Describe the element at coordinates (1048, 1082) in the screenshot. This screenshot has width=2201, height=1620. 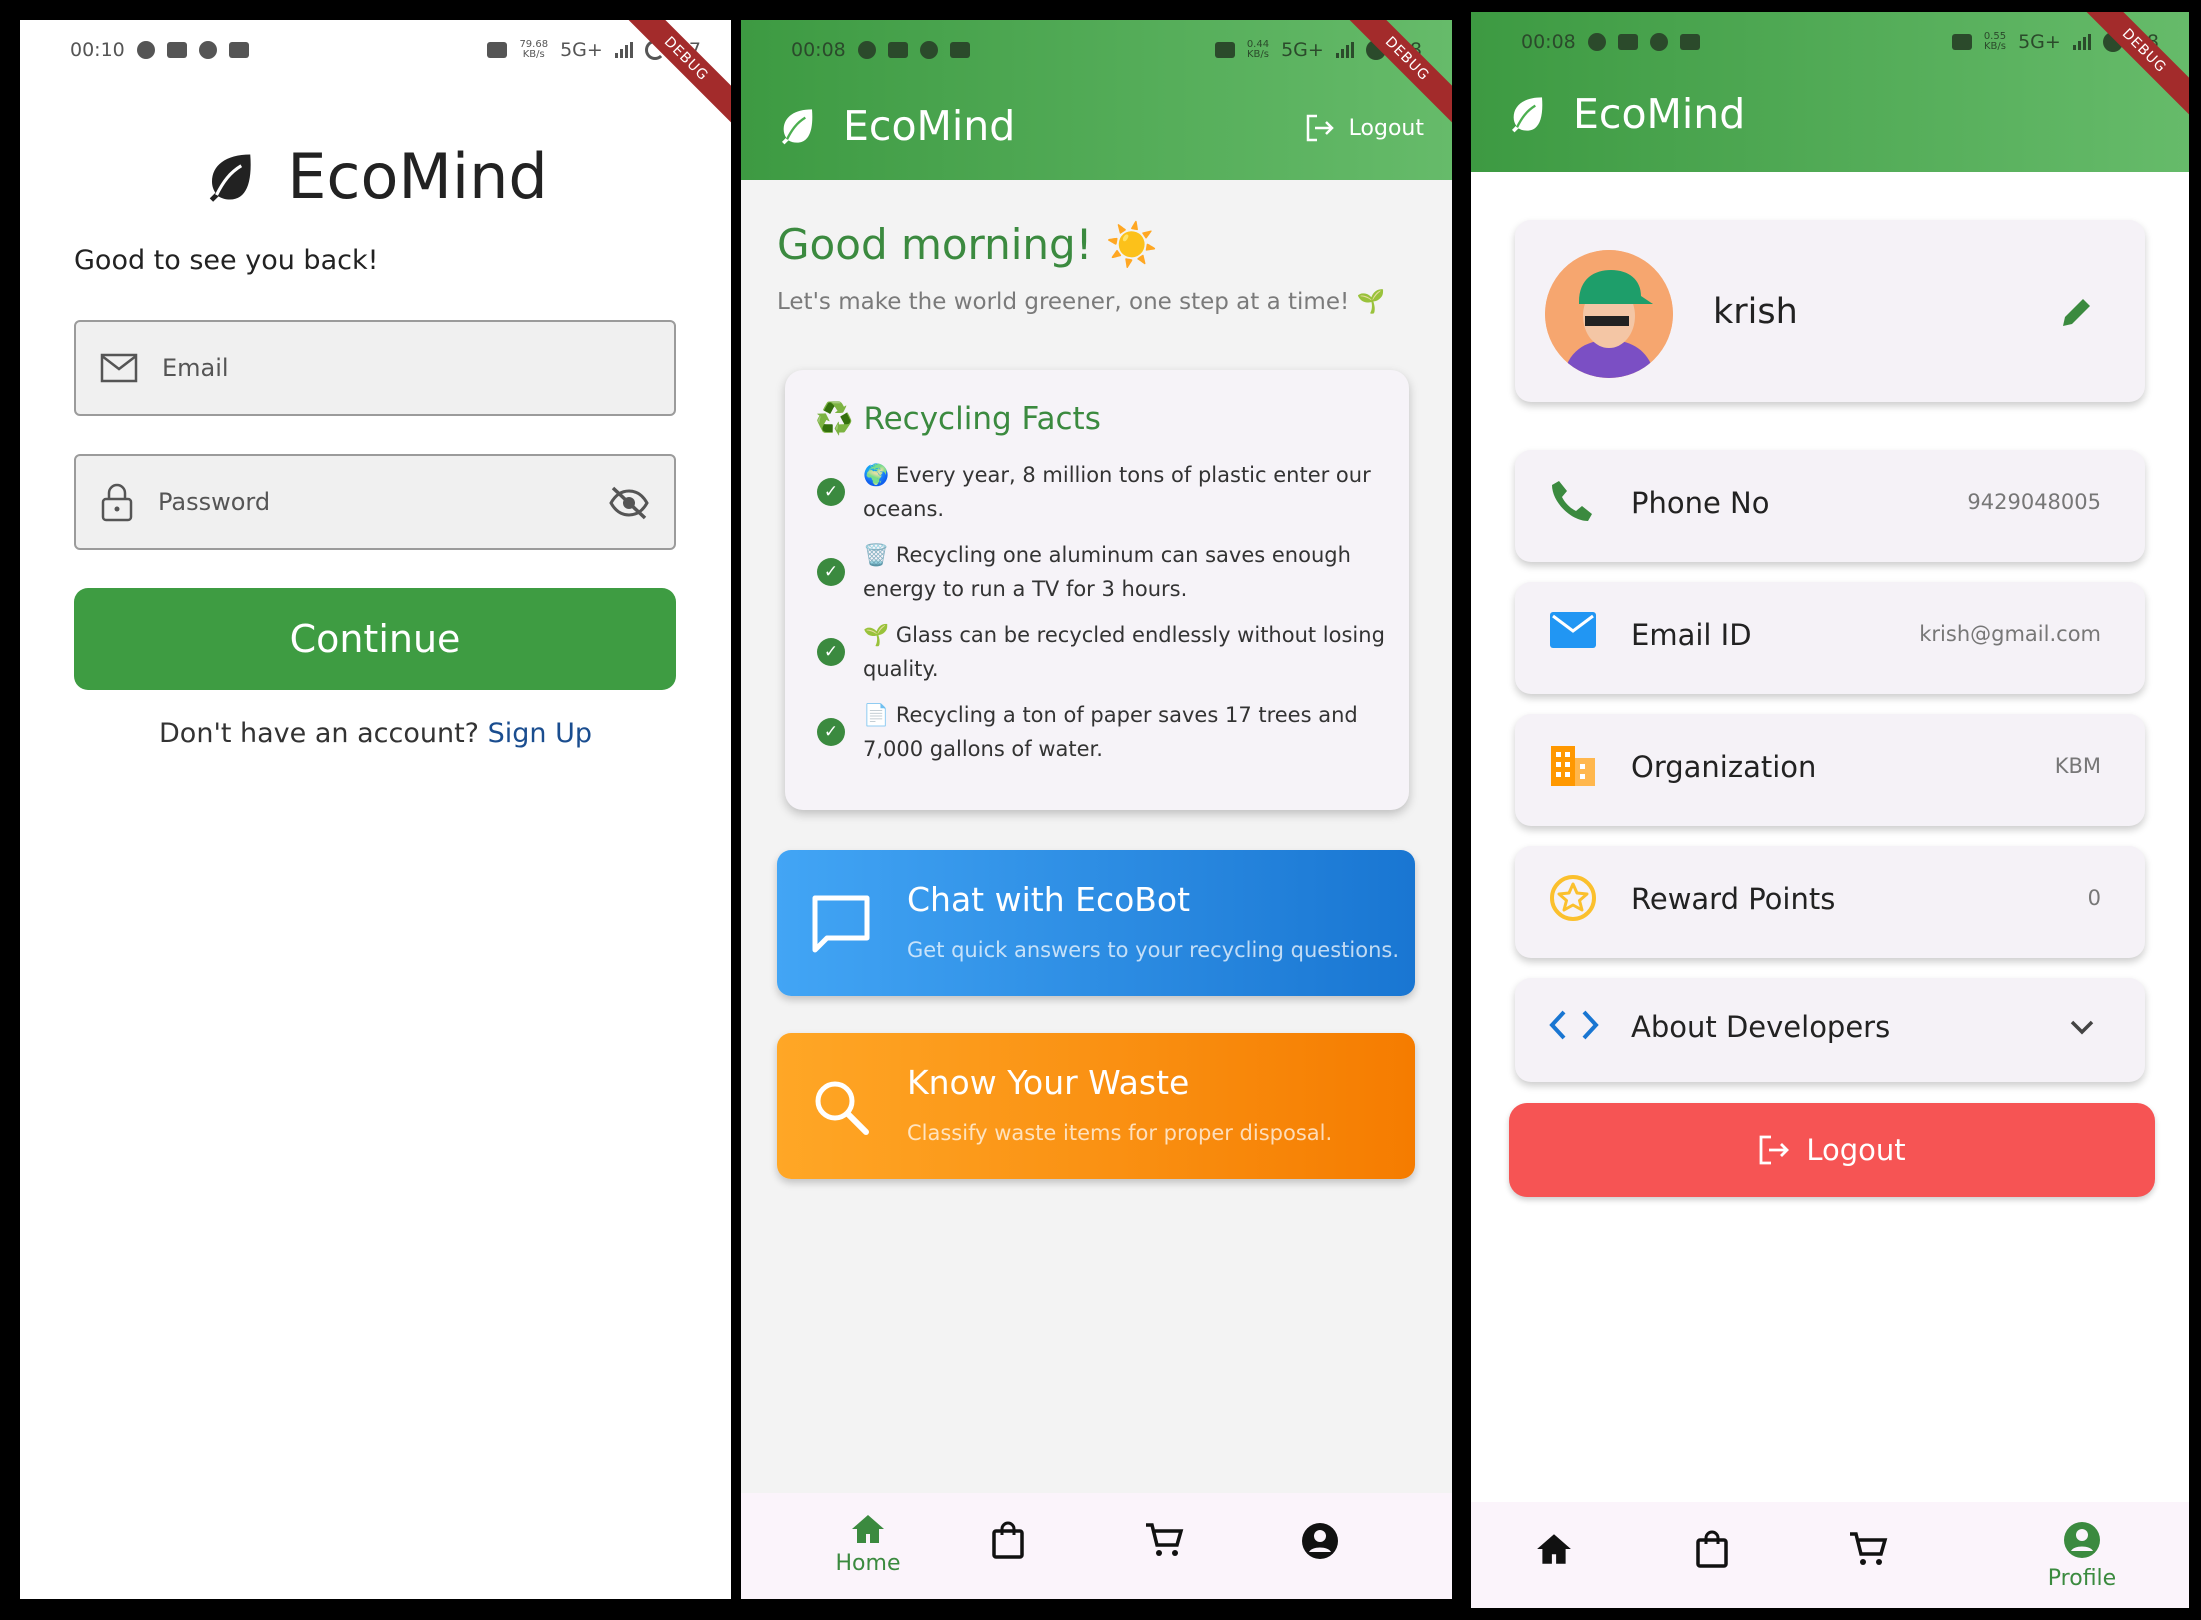
I see `waste-title: Know Your Waste` at that location.